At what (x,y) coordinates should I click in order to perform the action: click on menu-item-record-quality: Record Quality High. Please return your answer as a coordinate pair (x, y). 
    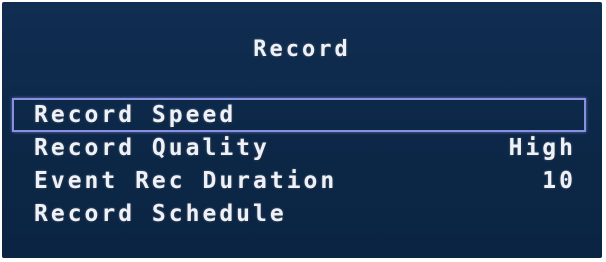
    Looking at the image, I should click on (299, 148).